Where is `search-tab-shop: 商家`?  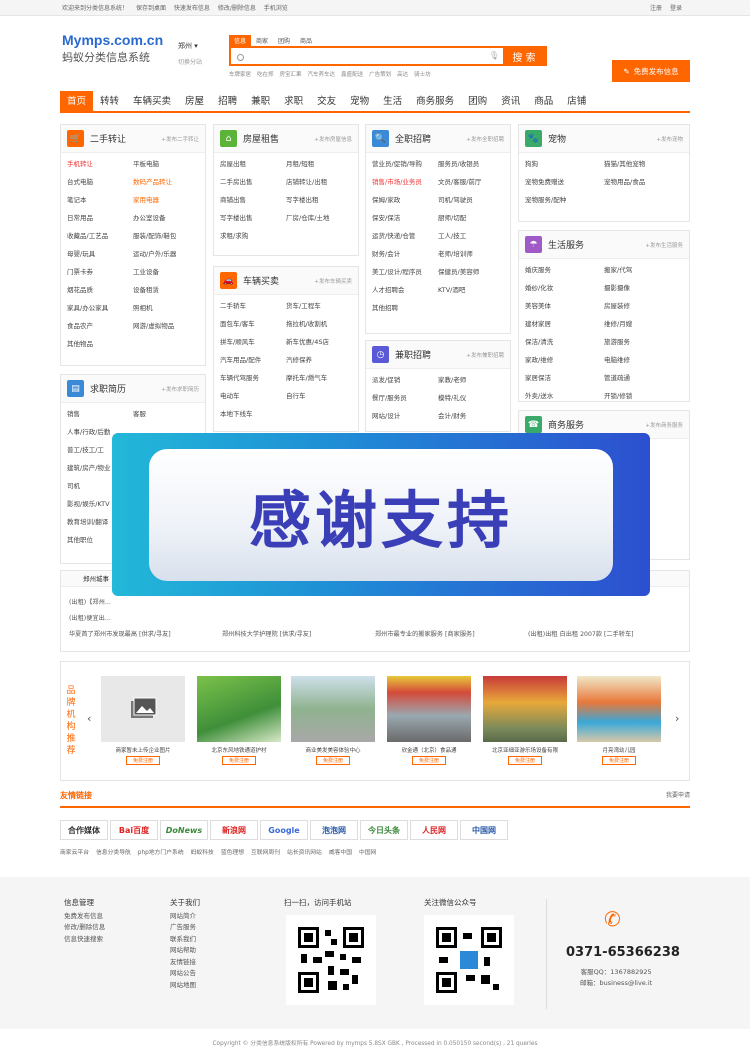 search-tab-shop: 商家 is located at coordinates (262, 40).